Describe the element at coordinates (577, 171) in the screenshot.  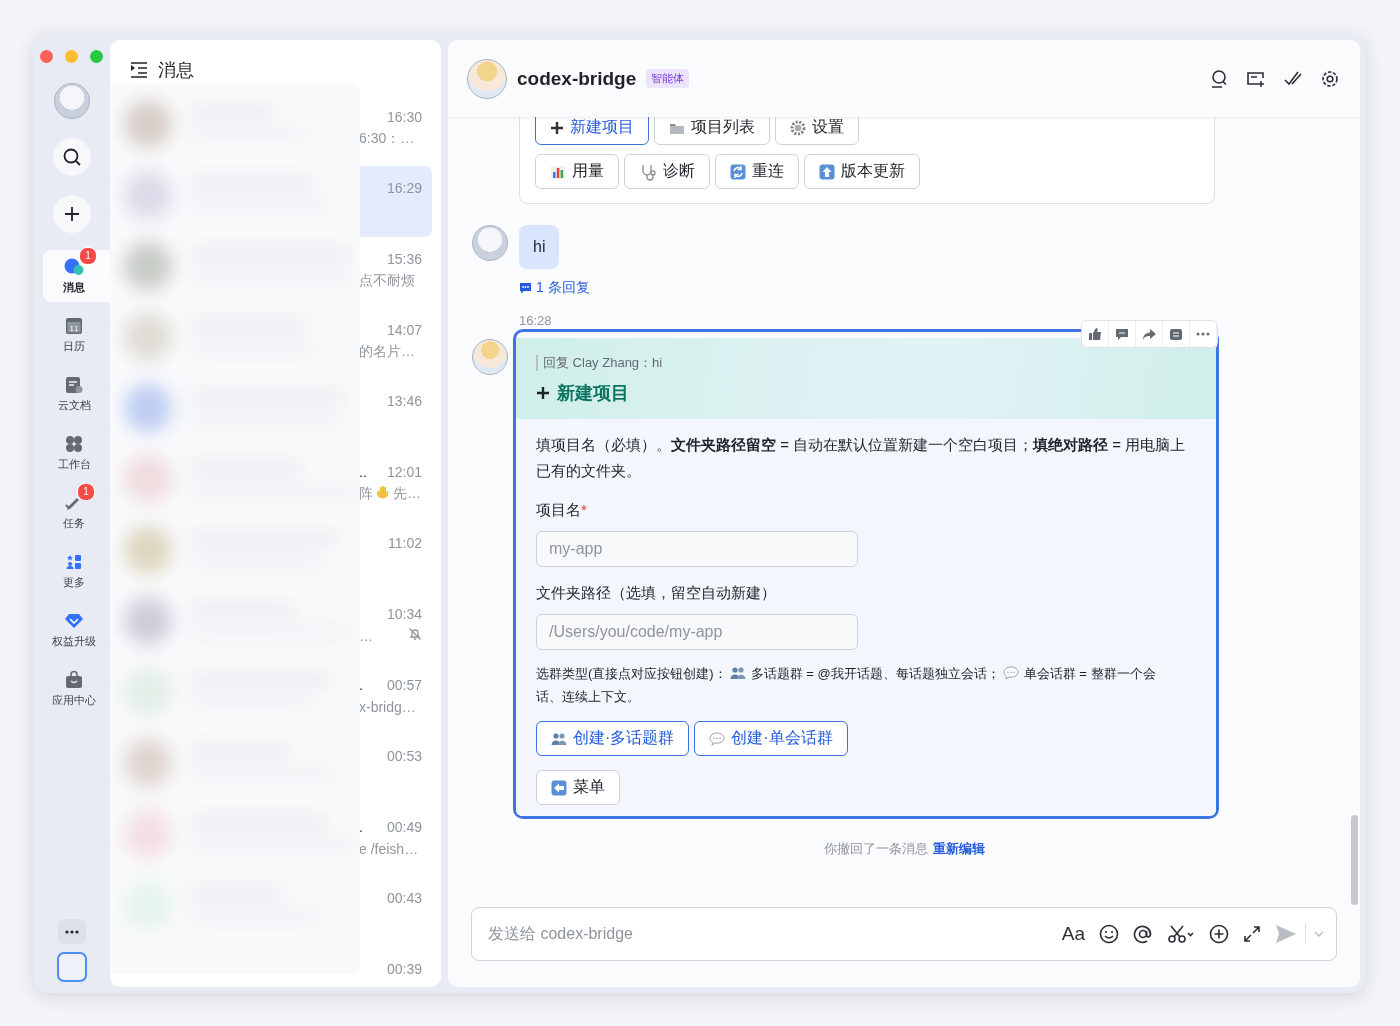
I see `card-button: 用量` at that location.